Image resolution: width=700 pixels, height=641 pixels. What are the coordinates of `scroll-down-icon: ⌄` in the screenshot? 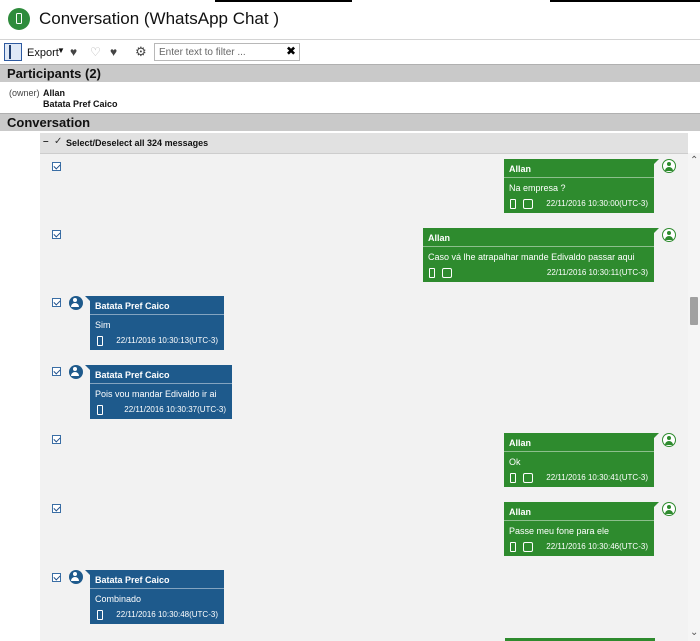 It's located at (694, 632).